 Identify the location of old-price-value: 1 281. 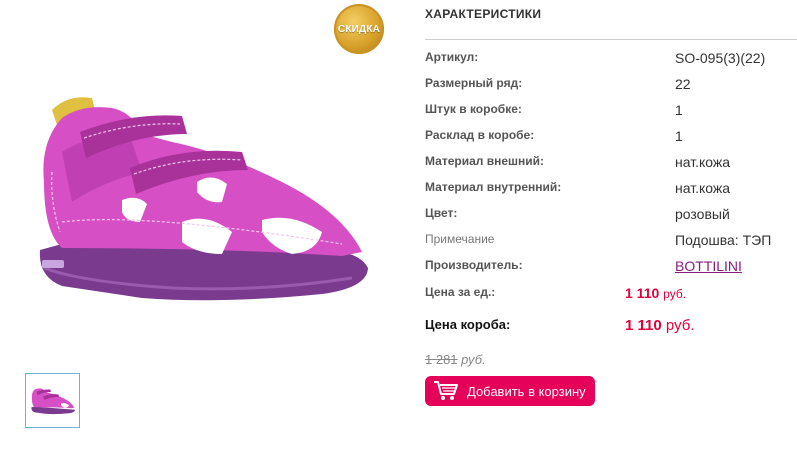
(441, 359).